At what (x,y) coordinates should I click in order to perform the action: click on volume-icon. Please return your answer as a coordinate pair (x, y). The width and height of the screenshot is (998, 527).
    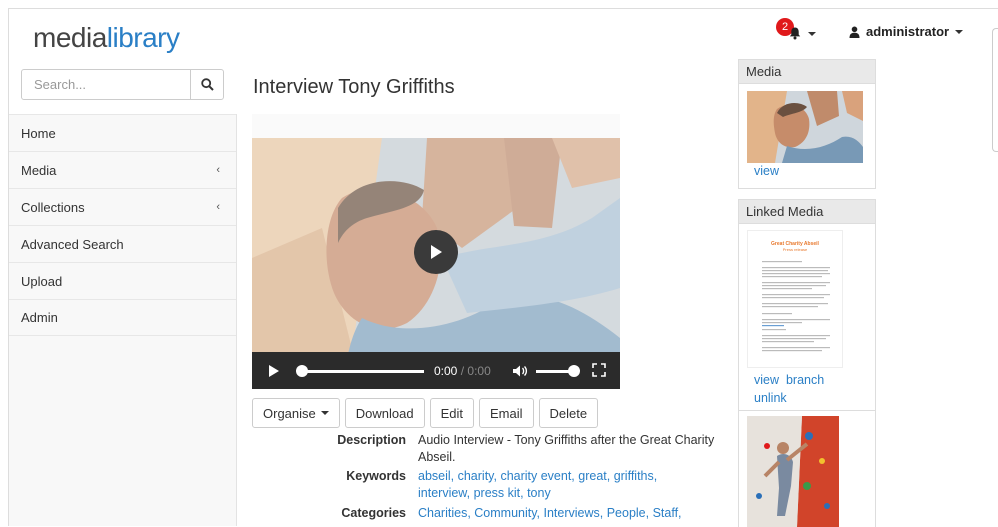
    Looking at the image, I should click on (520, 371).